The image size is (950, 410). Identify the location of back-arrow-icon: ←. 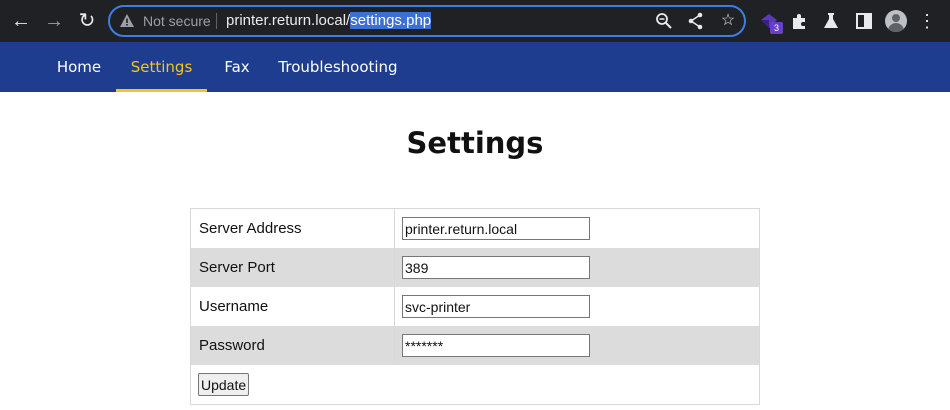
(21, 21).